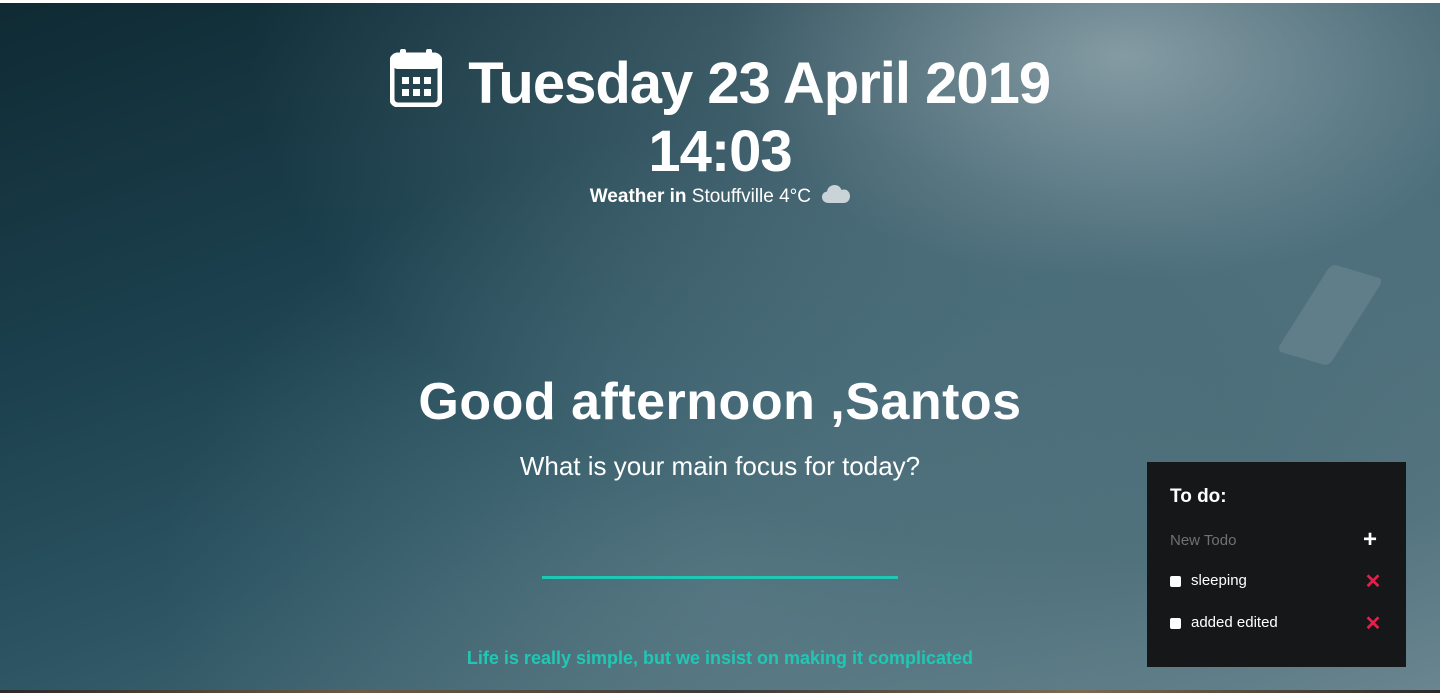 The width and height of the screenshot is (1440, 693). I want to click on main-focus-input, so click(720, 559).